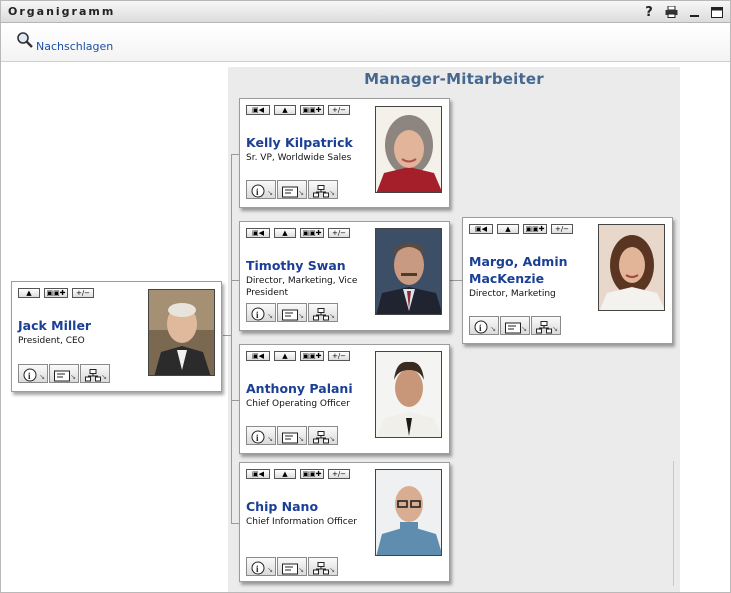  What do you see at coordinates (454, 79) in the screenshot?
I see `panel-title: Manager-Mitarbeiter` at bounding box center [454, 79].